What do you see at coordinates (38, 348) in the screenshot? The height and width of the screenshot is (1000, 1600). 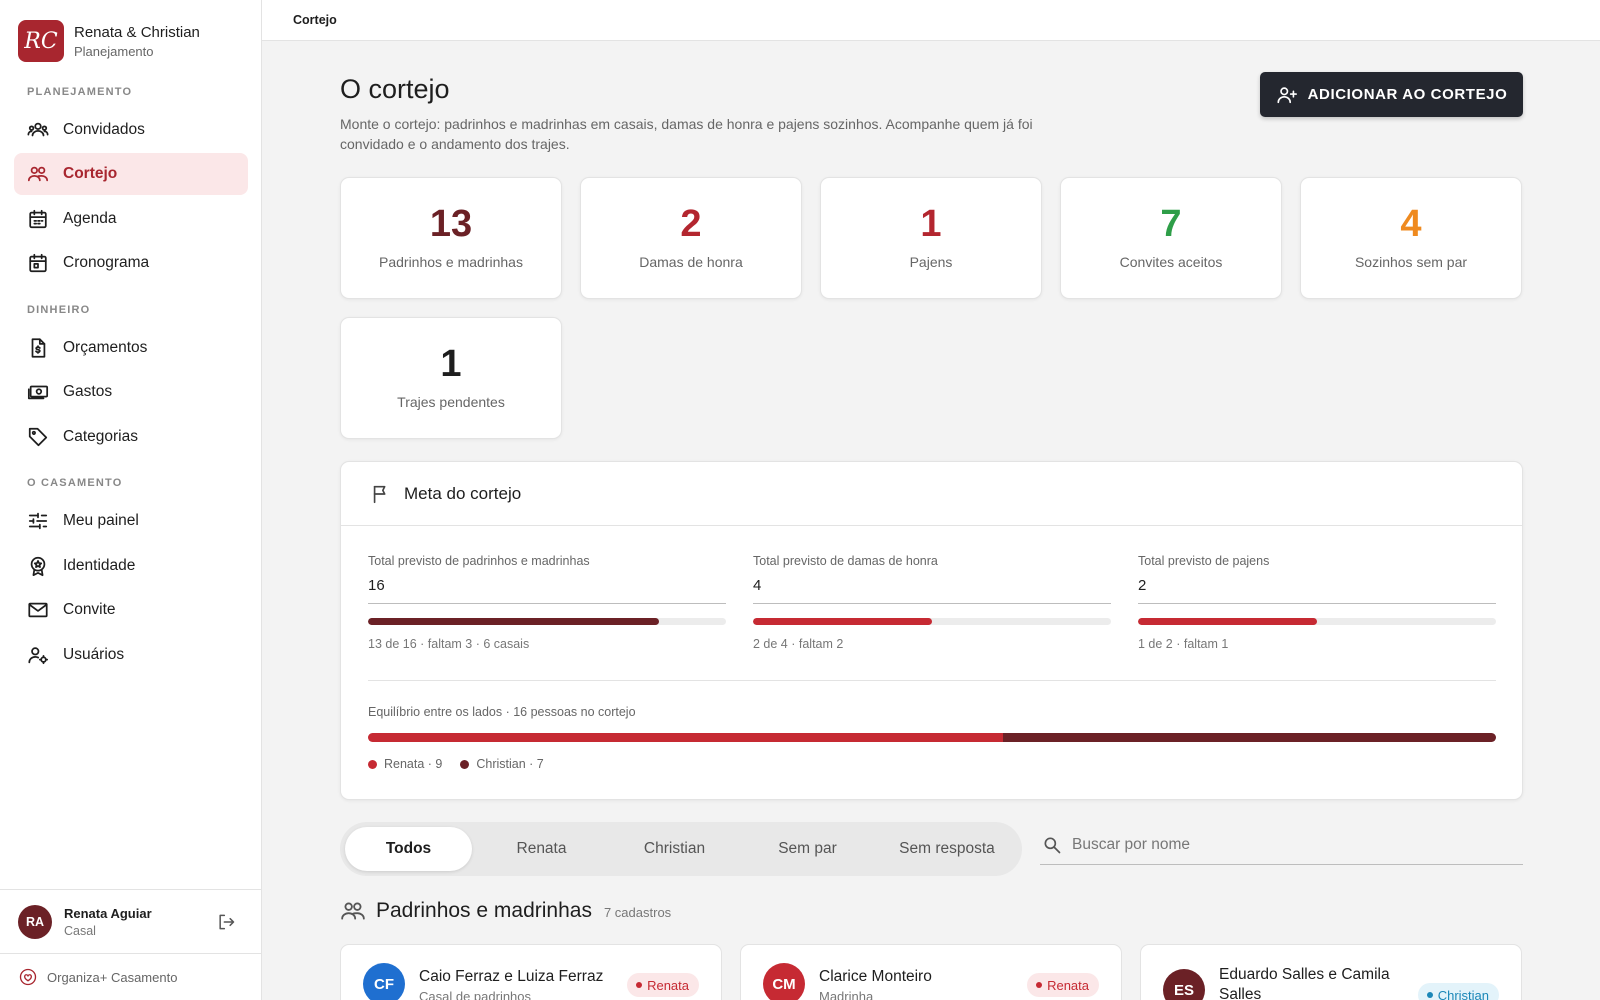 I see `budget-icon` at bounding box center [38, 348].